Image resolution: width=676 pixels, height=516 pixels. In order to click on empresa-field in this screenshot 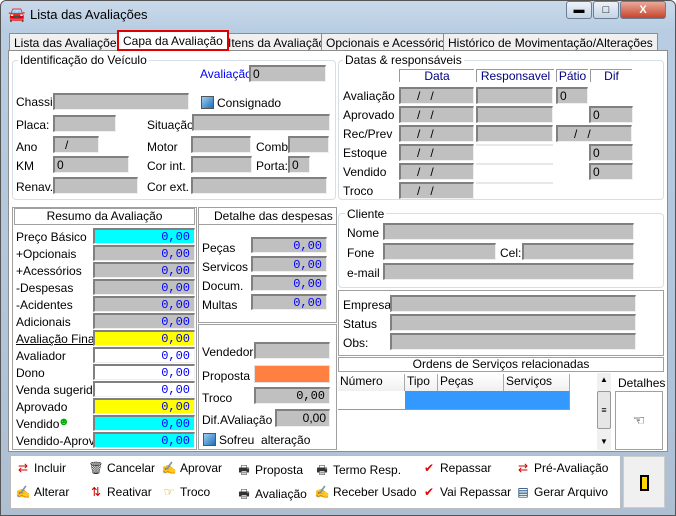, I will do `click(513, 303)`.